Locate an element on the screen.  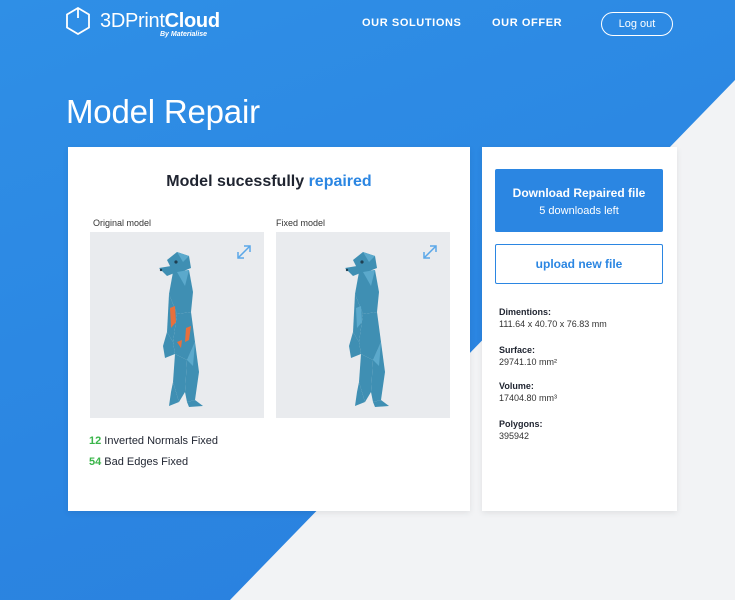
spec-surface-label: Surface: is located at coordinates (517, 350).